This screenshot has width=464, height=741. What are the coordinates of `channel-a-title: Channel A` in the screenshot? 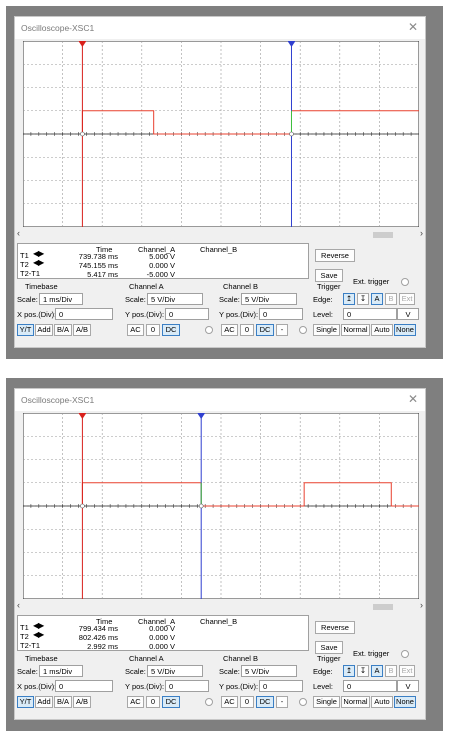 It's located at (146, 286).